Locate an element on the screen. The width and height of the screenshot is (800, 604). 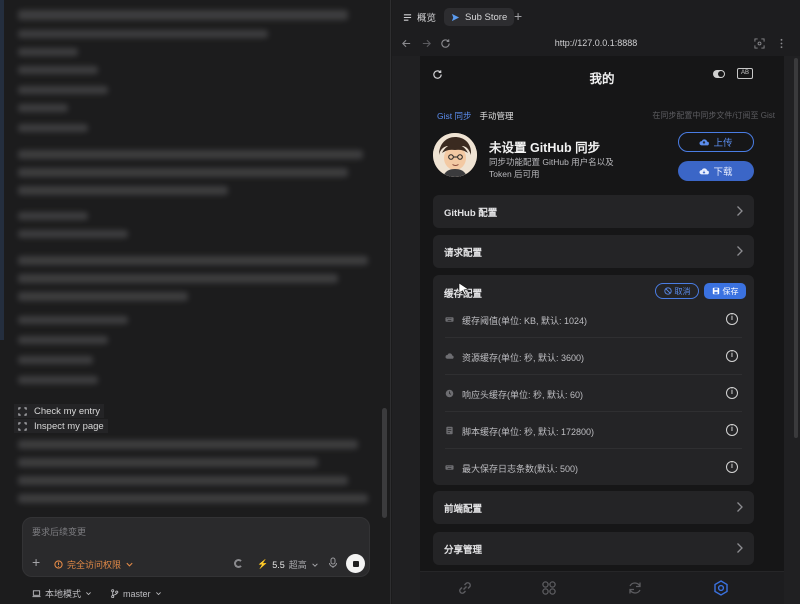
upload-label: 上传 is located at coordinates (723, 143).